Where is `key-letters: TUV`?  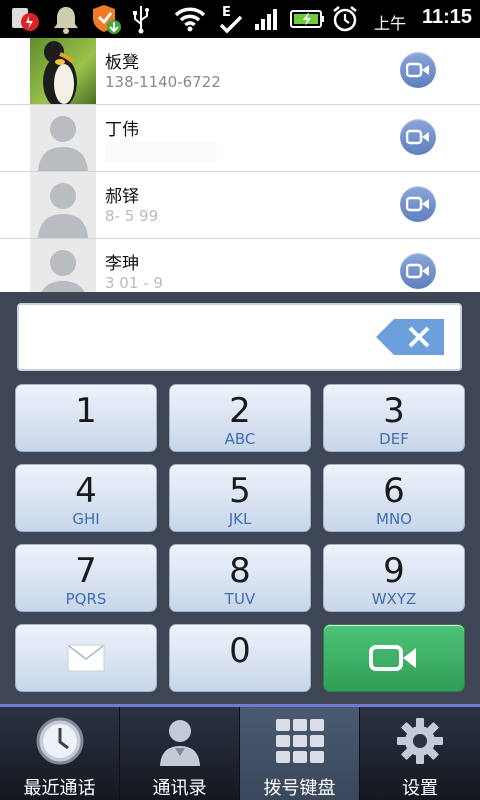 key-letters: TUV is located at coordinates (240, 599).